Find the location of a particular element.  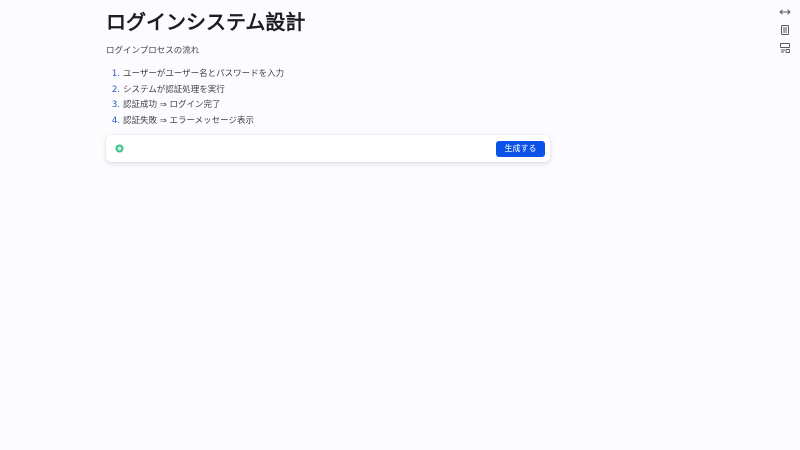

generate-button: 生成する is located at coordinates (520, 149).